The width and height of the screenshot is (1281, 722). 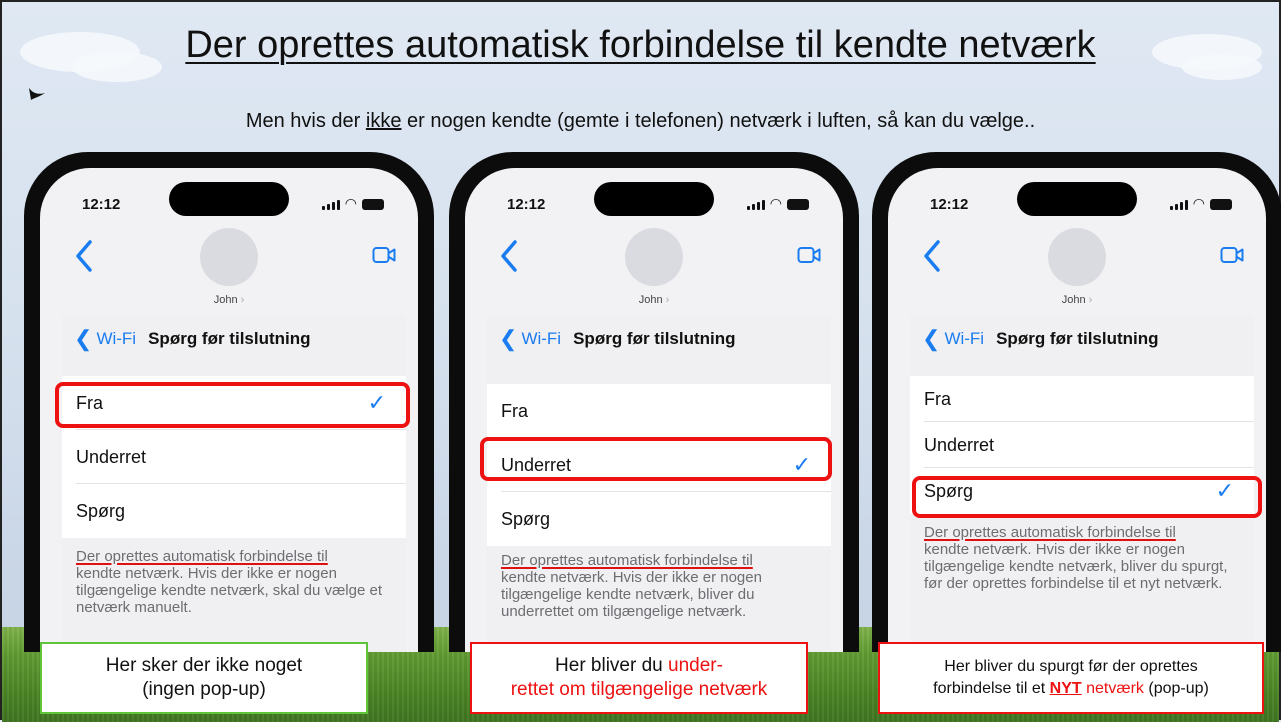 I want to click on bird-icon, so click(x=37, y=94).